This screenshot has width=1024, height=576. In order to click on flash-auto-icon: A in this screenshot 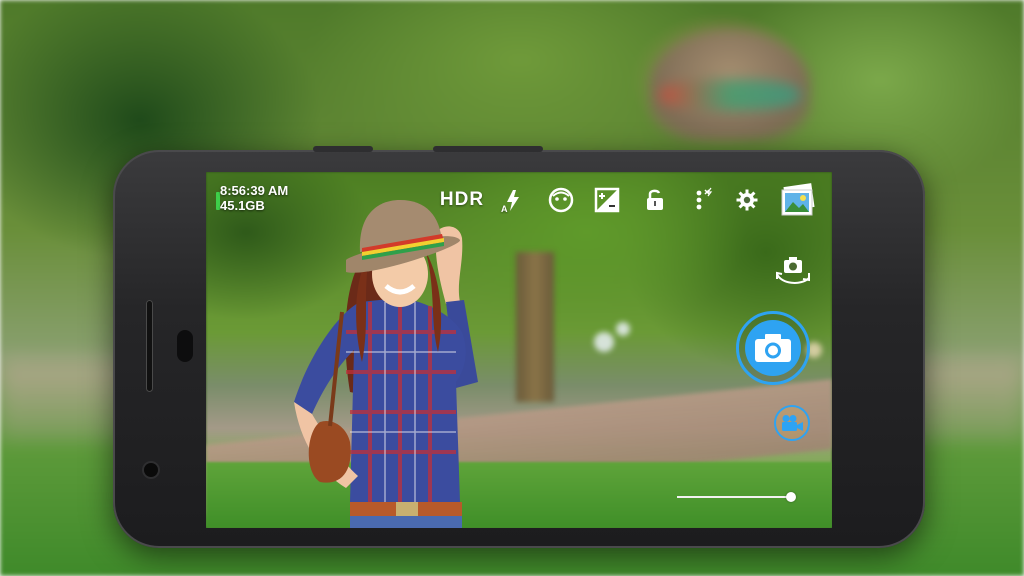, I will do `click(513, 200)`.